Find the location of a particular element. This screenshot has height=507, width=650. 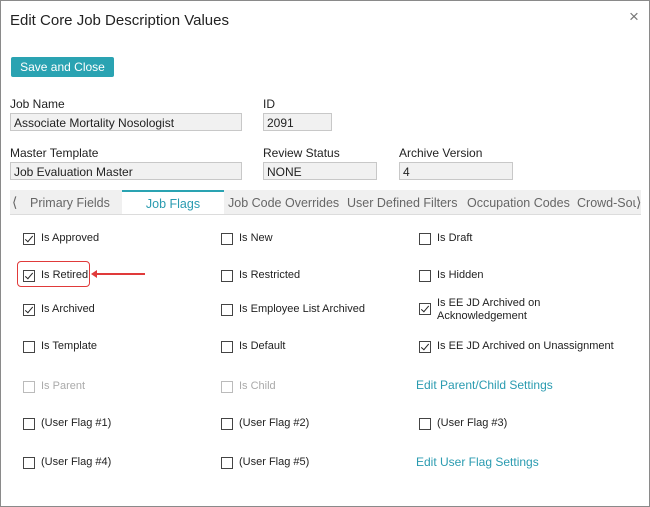

flag-label: Is New is located at coordinates (256, 238).